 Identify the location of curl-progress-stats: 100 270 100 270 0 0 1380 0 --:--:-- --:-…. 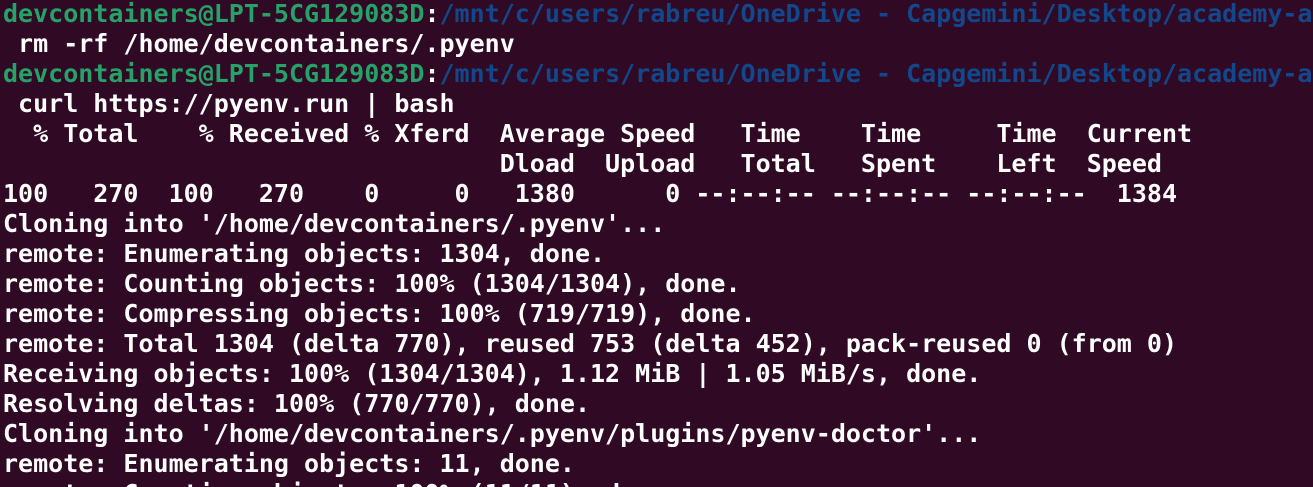
(590, 193).